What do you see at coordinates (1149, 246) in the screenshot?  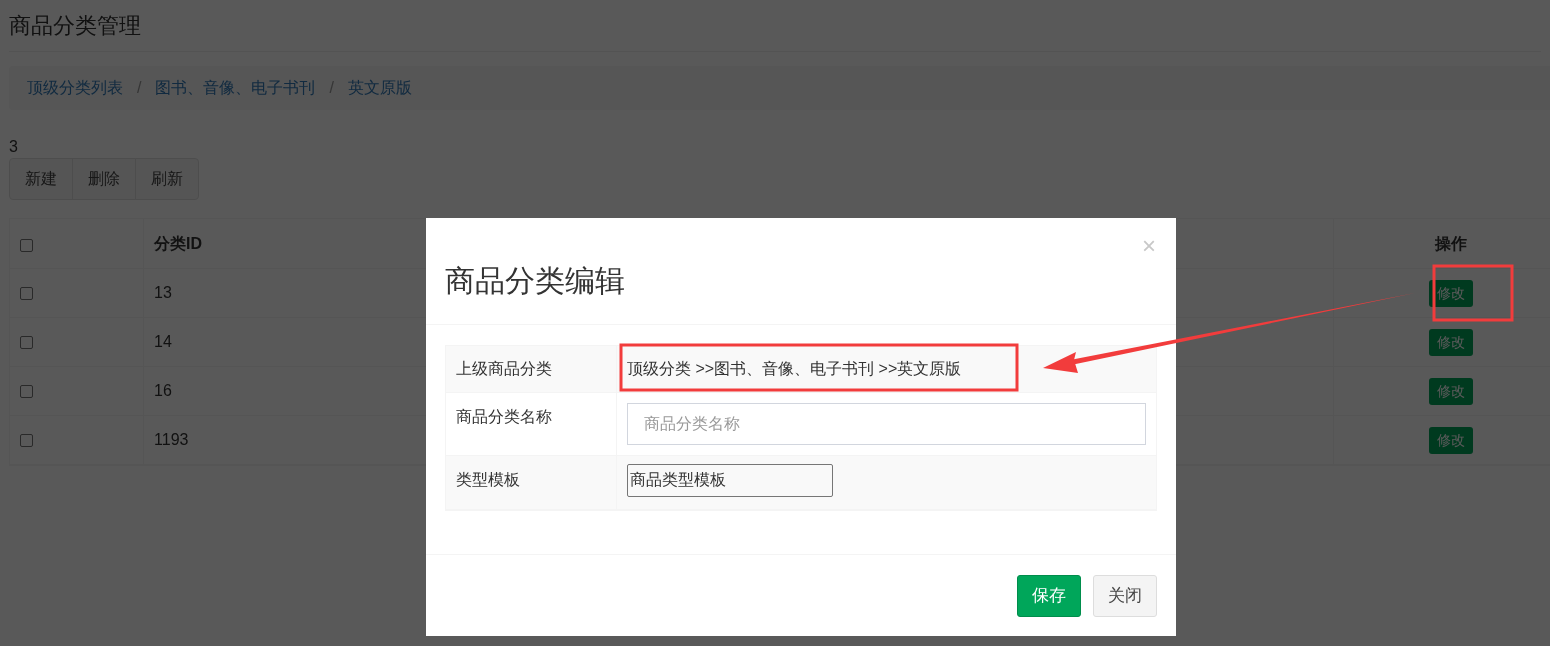 I see `close-button: ×` at bounding box center [1149, 246].